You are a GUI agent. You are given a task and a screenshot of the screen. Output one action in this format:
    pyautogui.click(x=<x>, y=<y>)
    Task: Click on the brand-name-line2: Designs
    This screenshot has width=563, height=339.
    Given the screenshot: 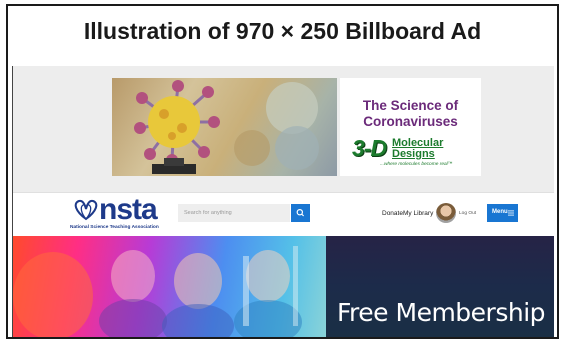 What is the action you would take?
    pyautogui.click(x=413, y=154)
    